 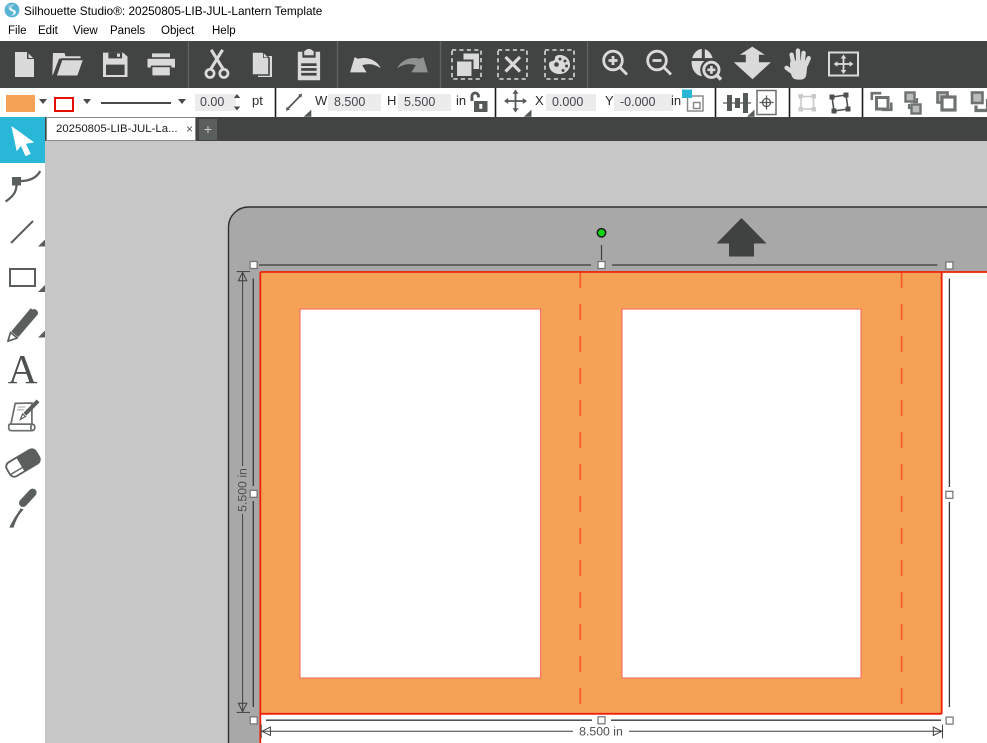 What do you see at coordinates (23, 369) in the screenshot?
I see `svg-text: A` at bounding box center [23, 369].